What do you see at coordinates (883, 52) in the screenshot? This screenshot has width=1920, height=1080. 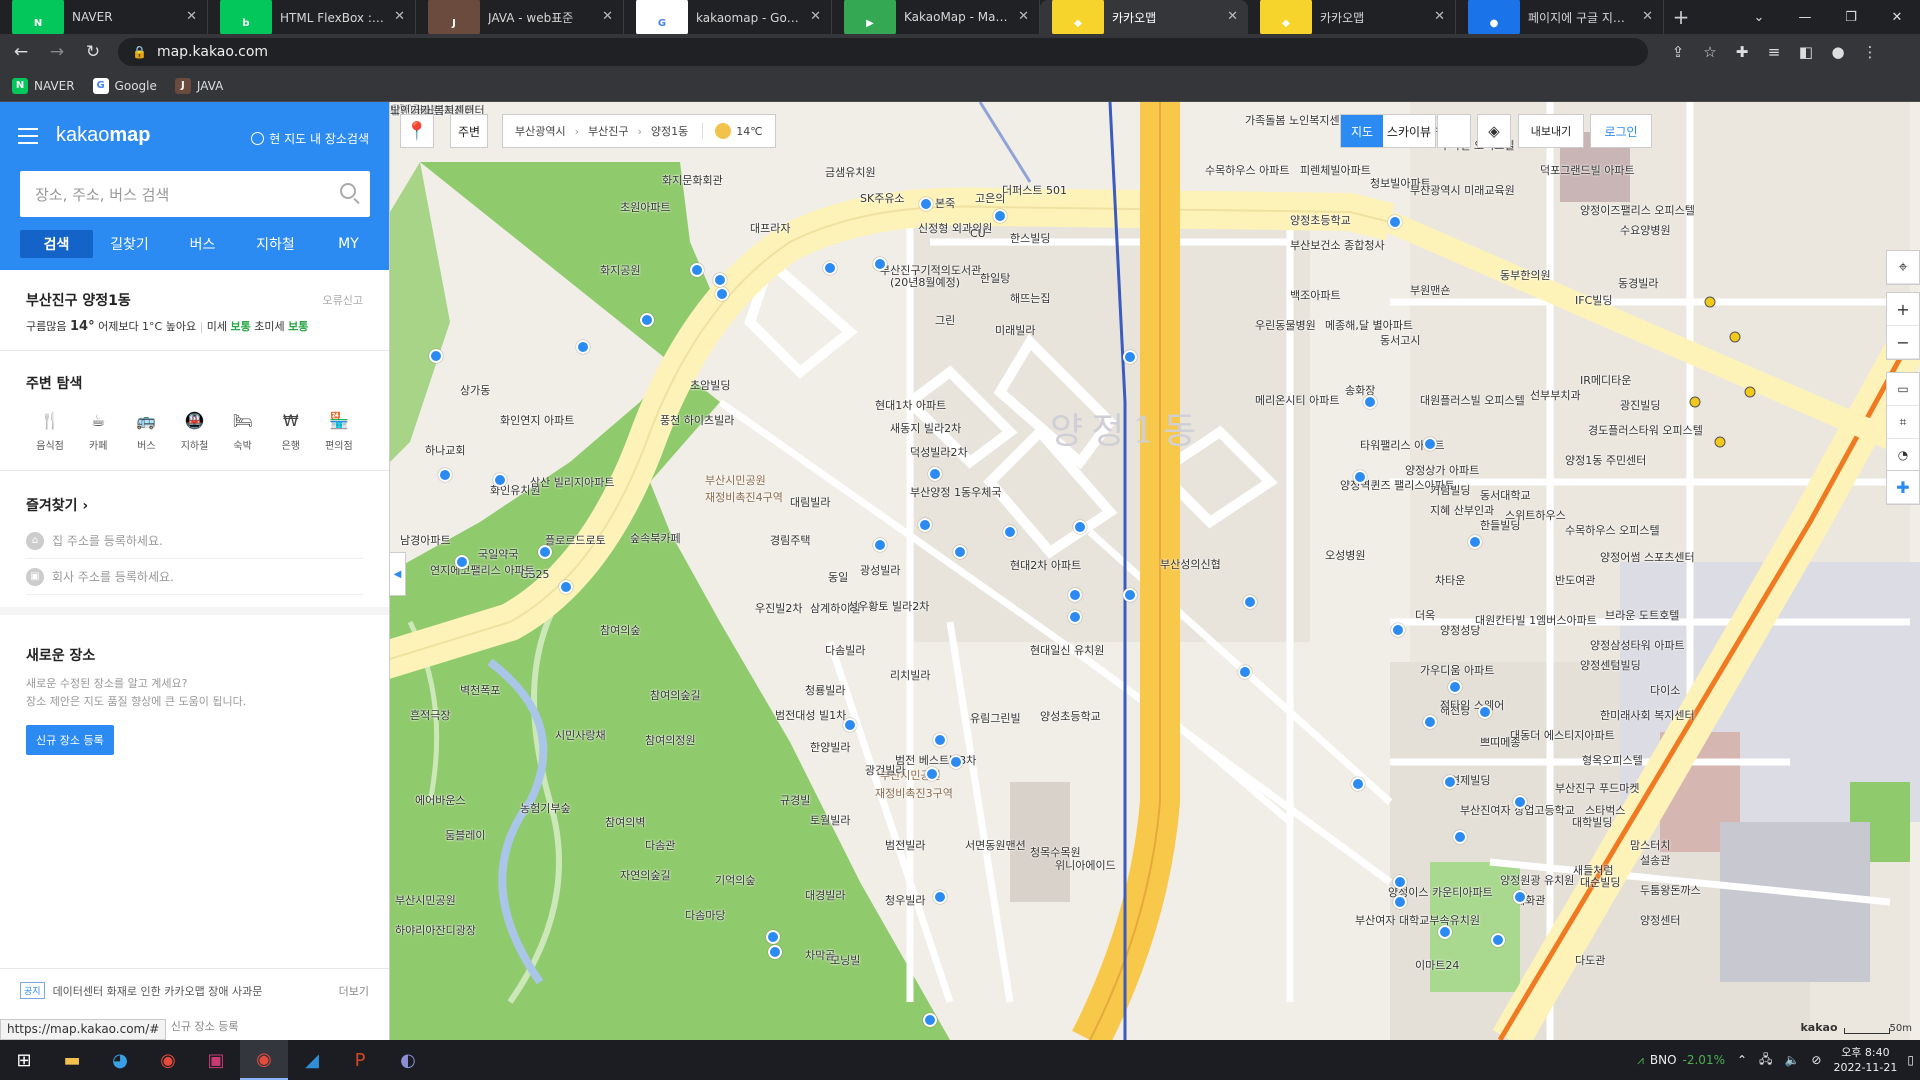 I see `url-input: 🔒 map.kakao.com` at bounding box center [883, 52].